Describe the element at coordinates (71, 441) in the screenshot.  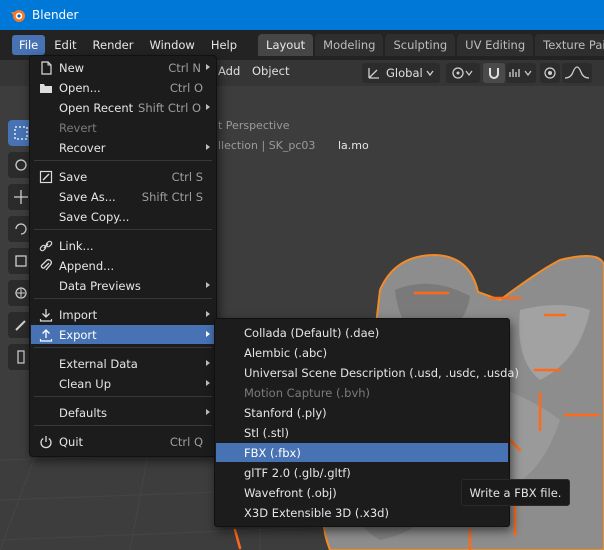
I see `file-menu-quit-label: Quit` at that location.